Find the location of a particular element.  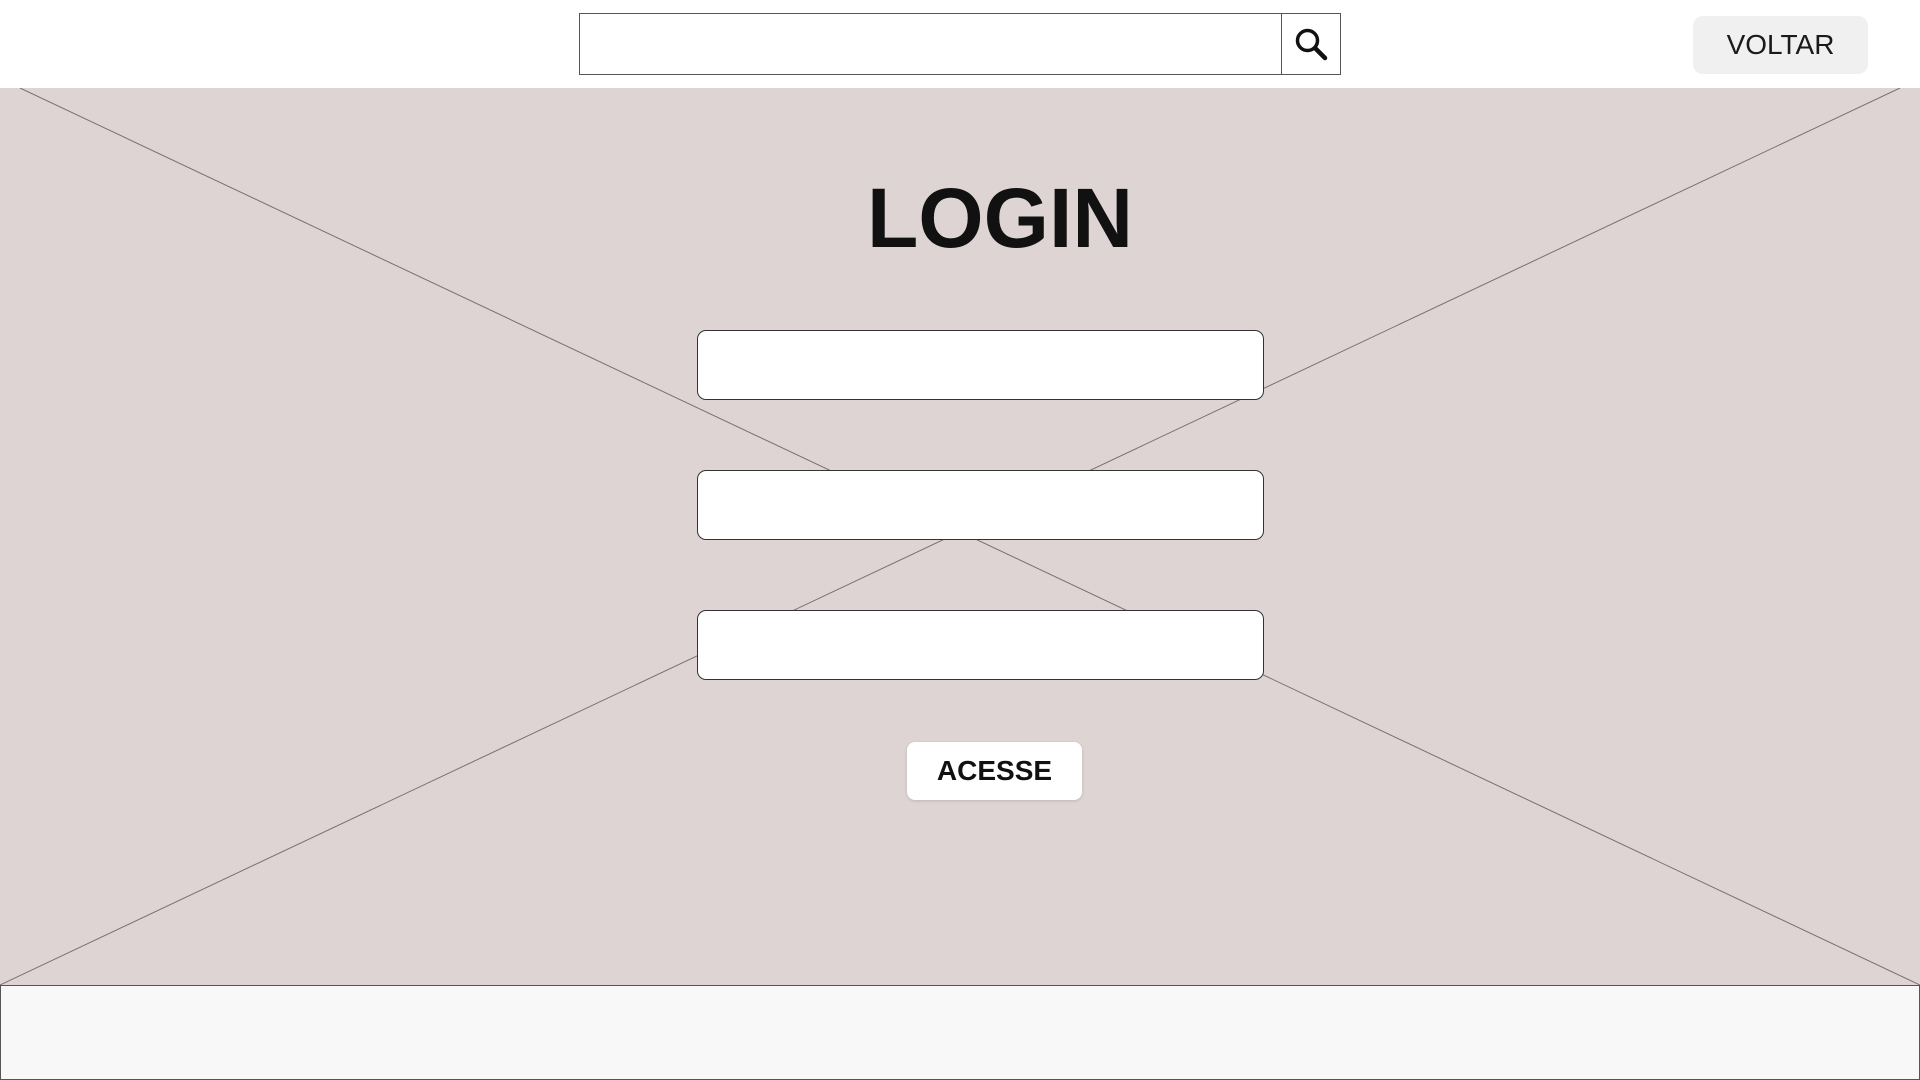

magnifier-icon is located at coordinates (1311, 44).